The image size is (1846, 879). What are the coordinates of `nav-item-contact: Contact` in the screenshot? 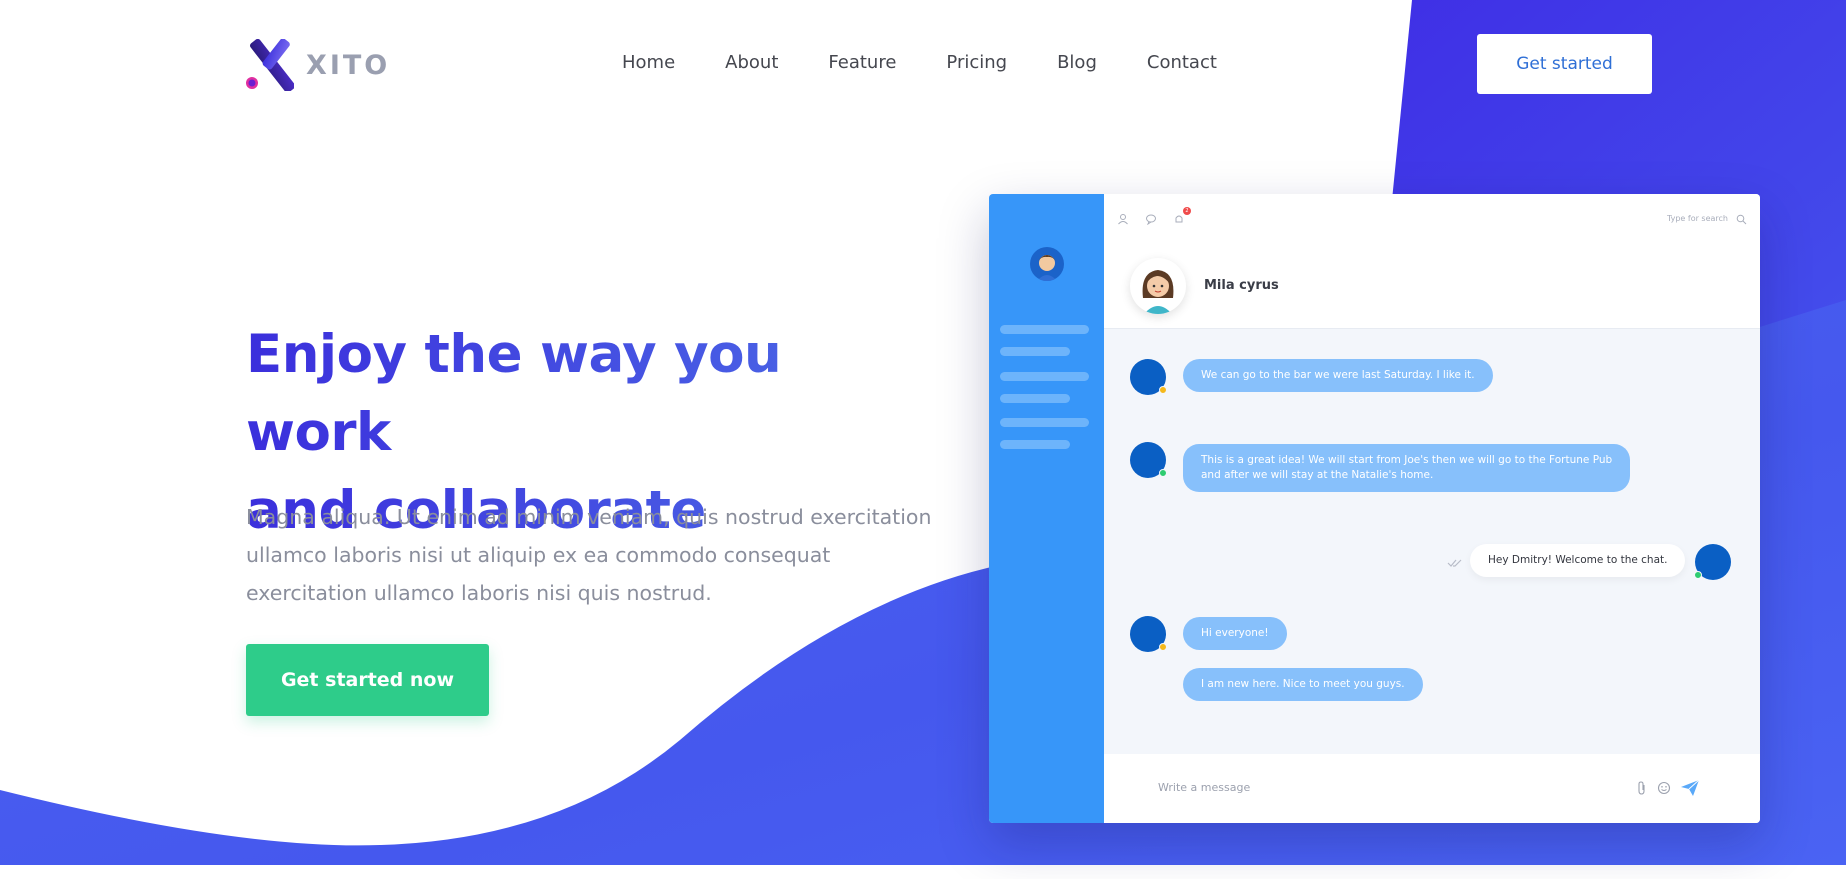 It's located at (1182, 62).